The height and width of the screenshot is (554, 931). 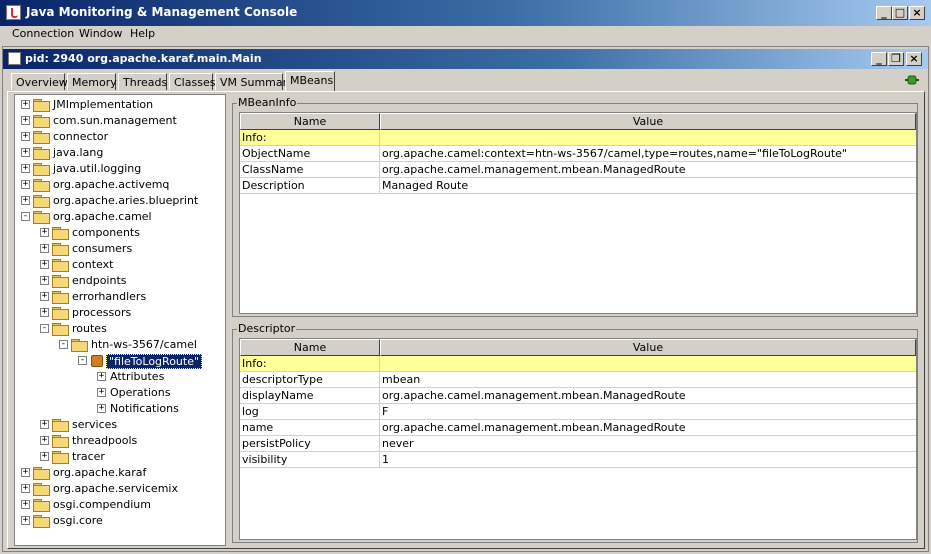 I want to click on table-row: visibility 1, so click(x=578, y=460).